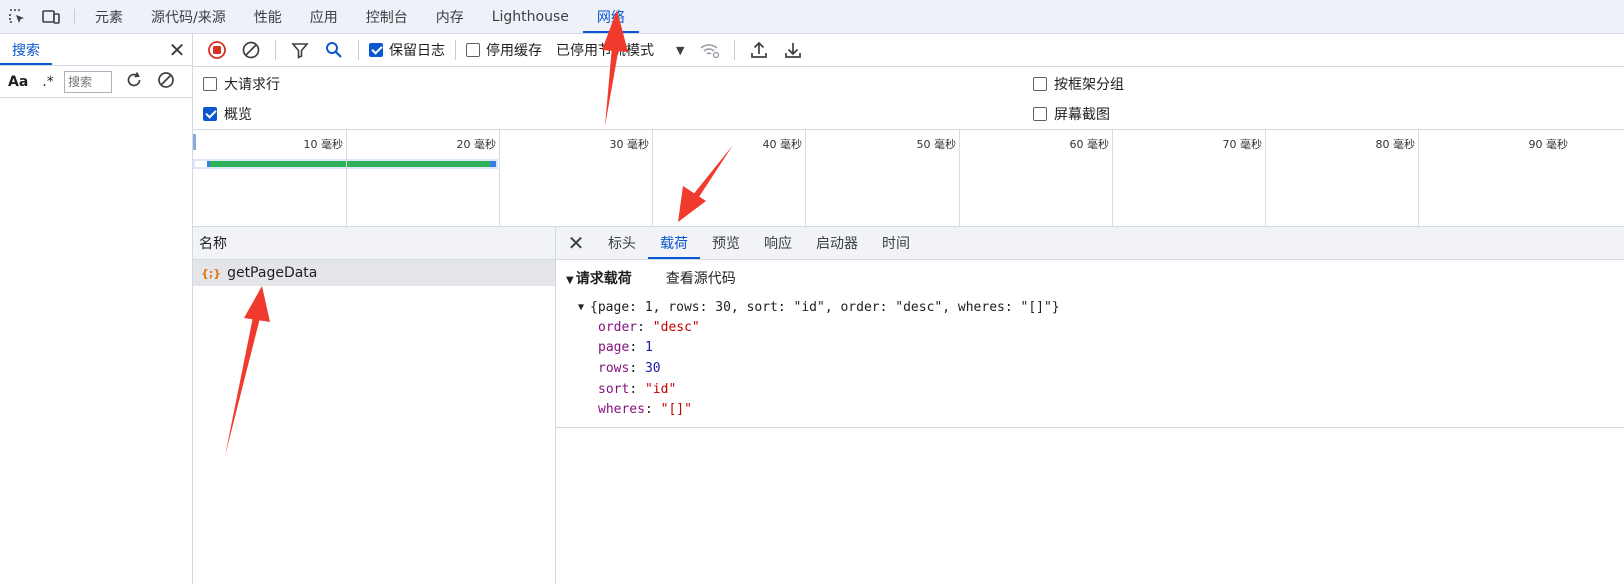 The image size is (1624, 584). I want to click on request-list: 名称 {;} getPageData, so click(374, 405).